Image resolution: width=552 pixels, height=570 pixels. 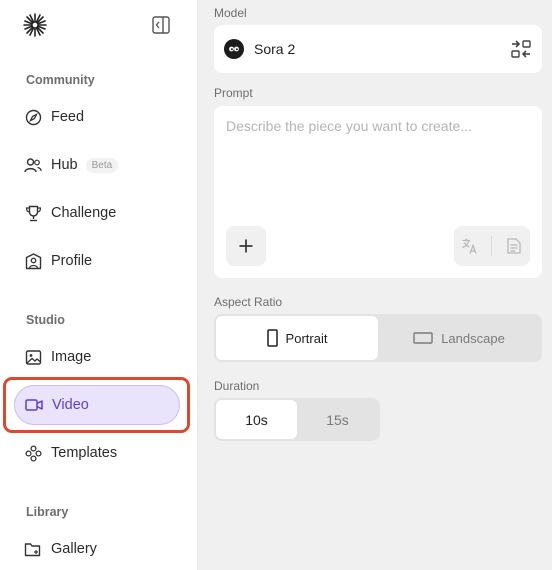 I want to click on add-attachment-button, so click(x=246, y=246).